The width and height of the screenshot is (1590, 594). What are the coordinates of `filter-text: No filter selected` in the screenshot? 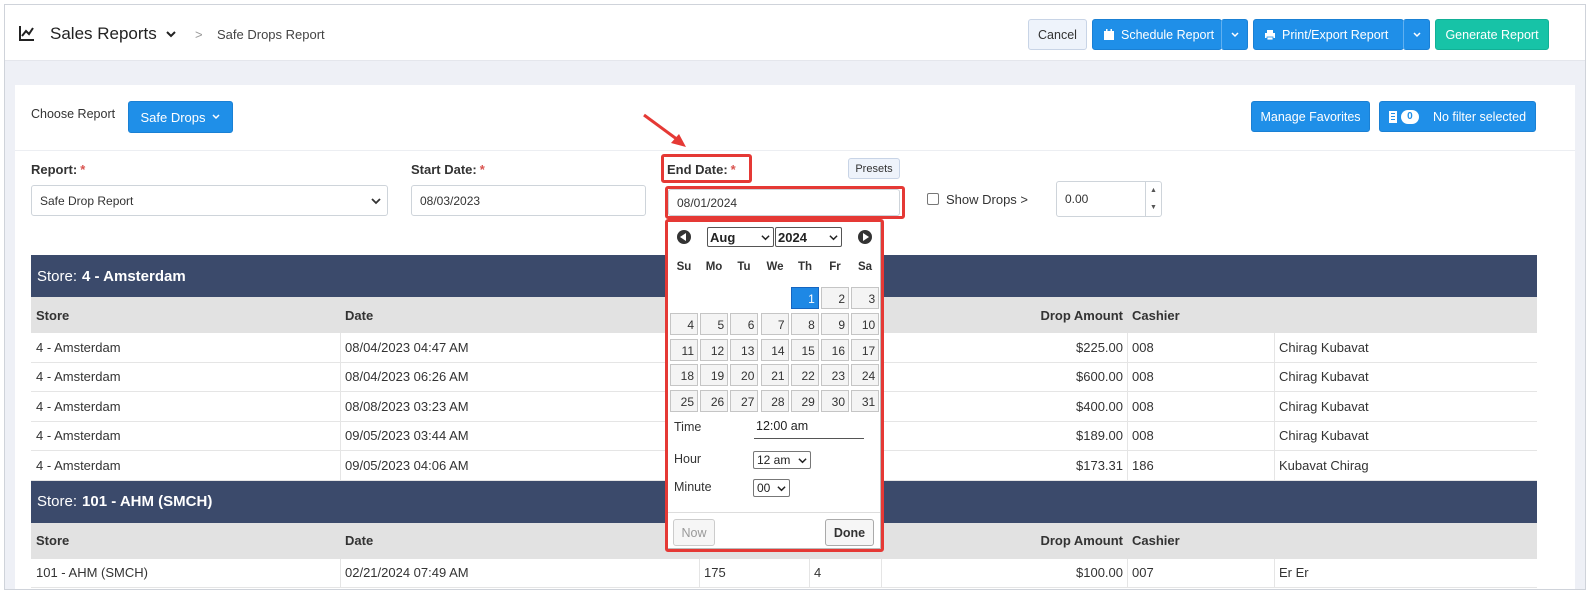 It's located at (1479, 116).